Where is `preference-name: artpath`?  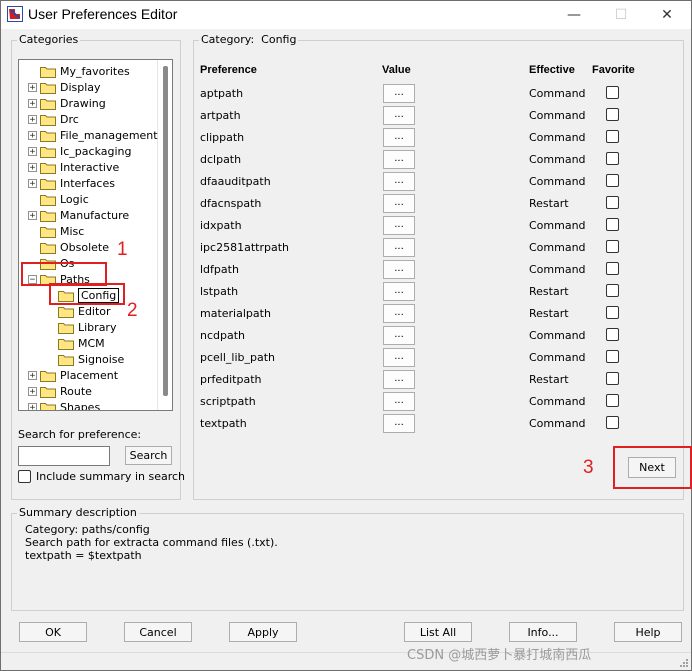 preference-name: artpath is located at coordinates (220, 115).